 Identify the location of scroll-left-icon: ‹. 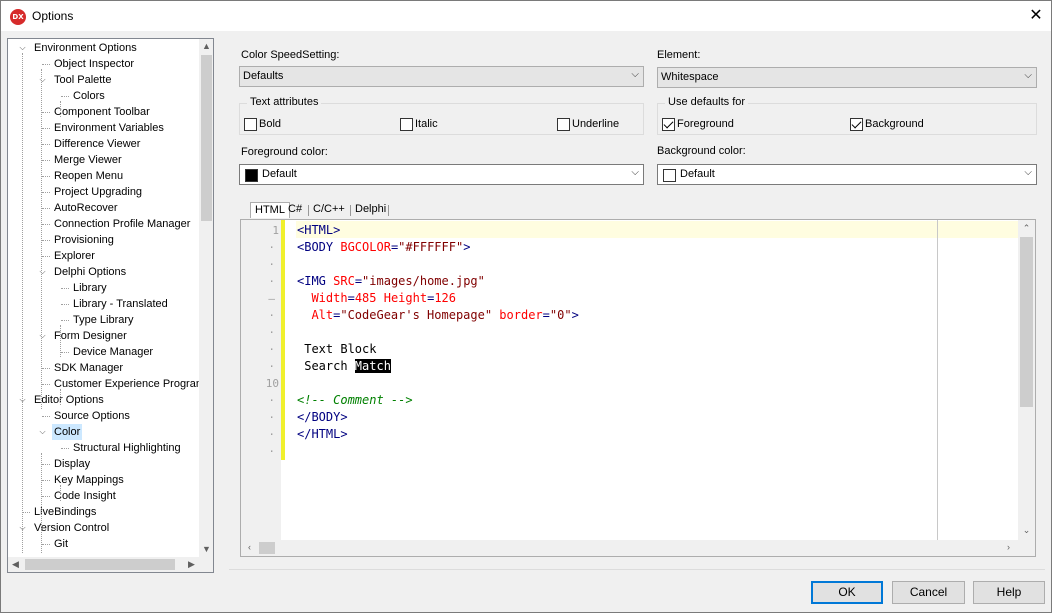
(249, 547).